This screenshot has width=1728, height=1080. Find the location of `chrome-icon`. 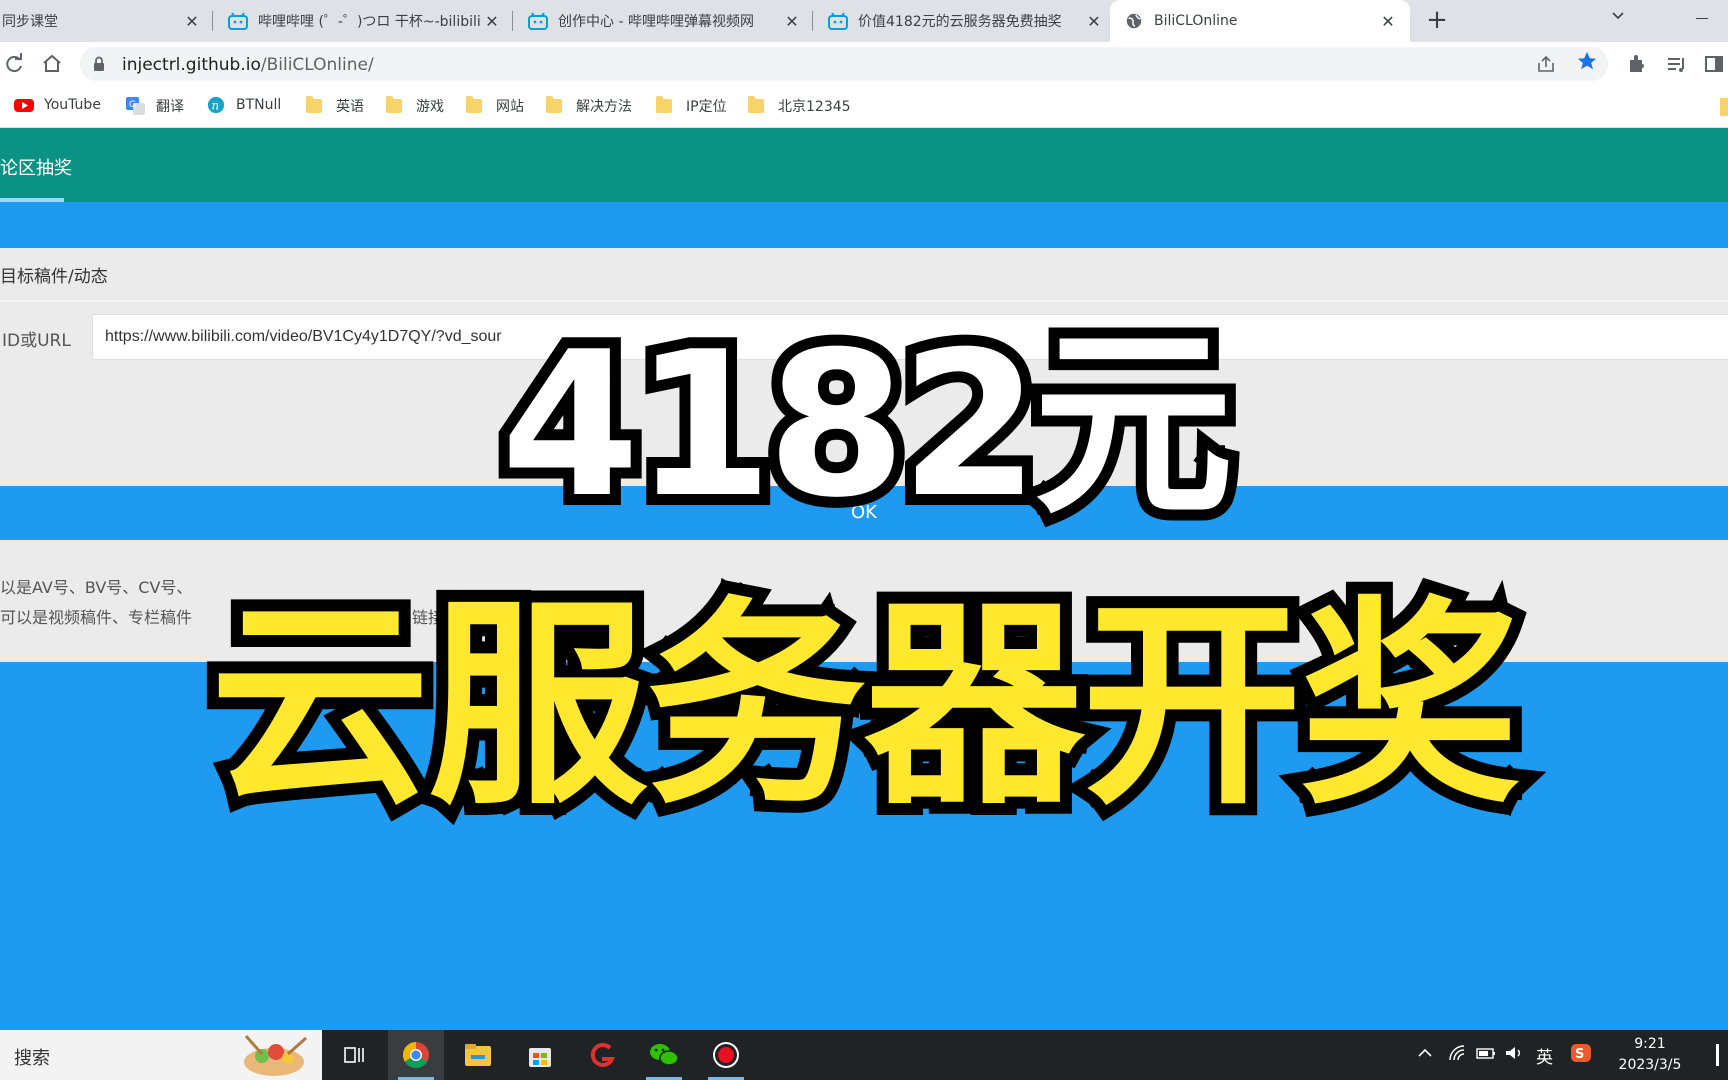

chrome-icon is located at coordinates (415, 1055).